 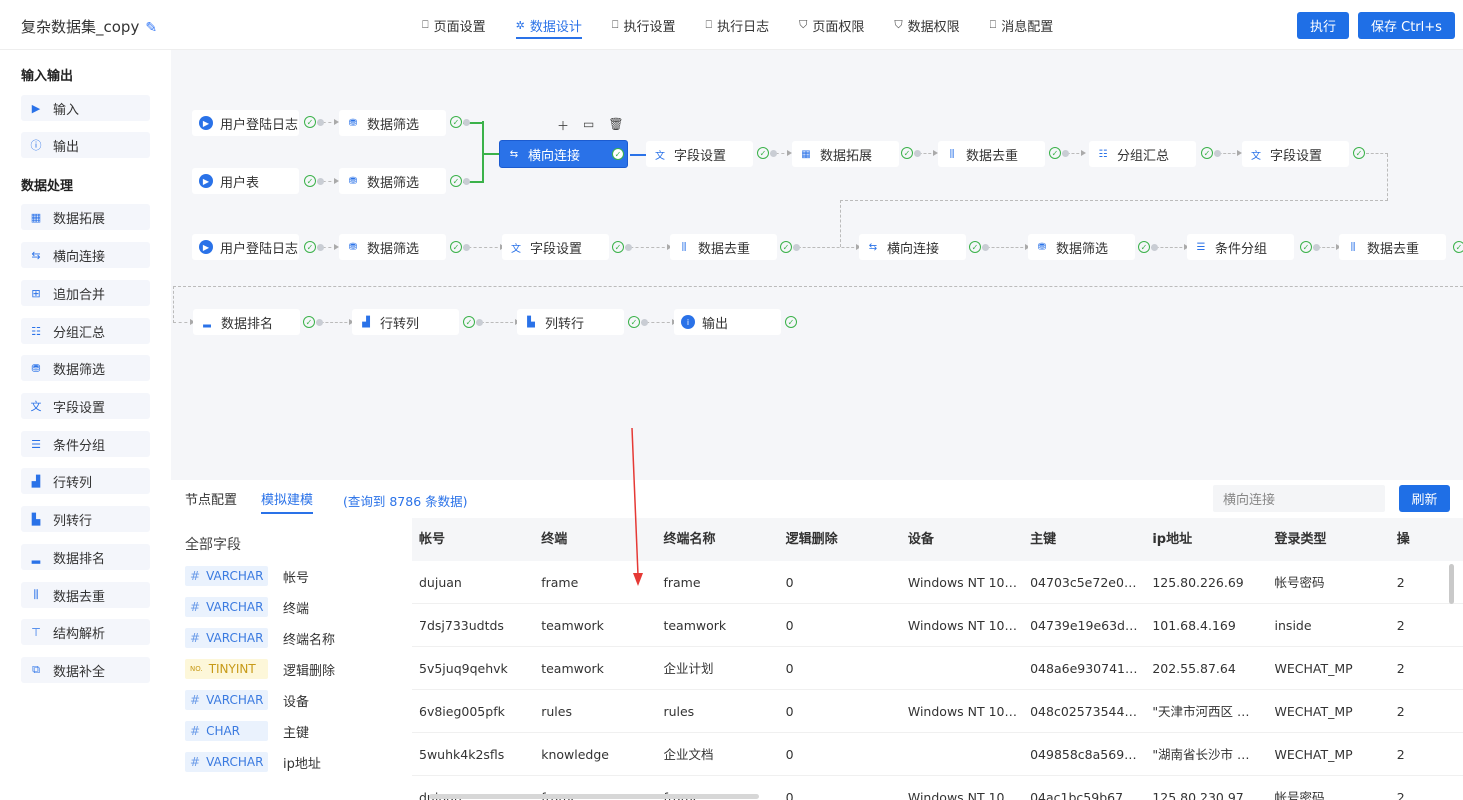 What do you see at coordinates (85, 145) in the screenshot?
I see `sidebar-item-output: ⓘ 输出` at bounding box center [85, 145].